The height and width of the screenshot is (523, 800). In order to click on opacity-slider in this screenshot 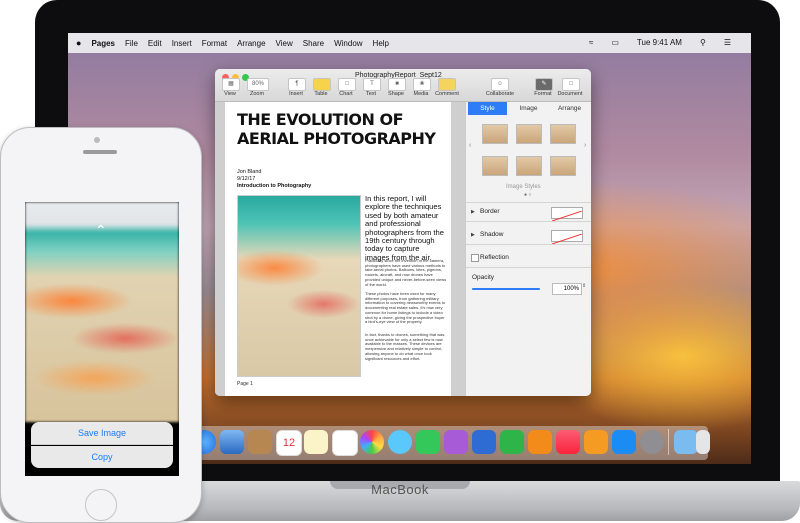, I will do `click(506, 289)`.